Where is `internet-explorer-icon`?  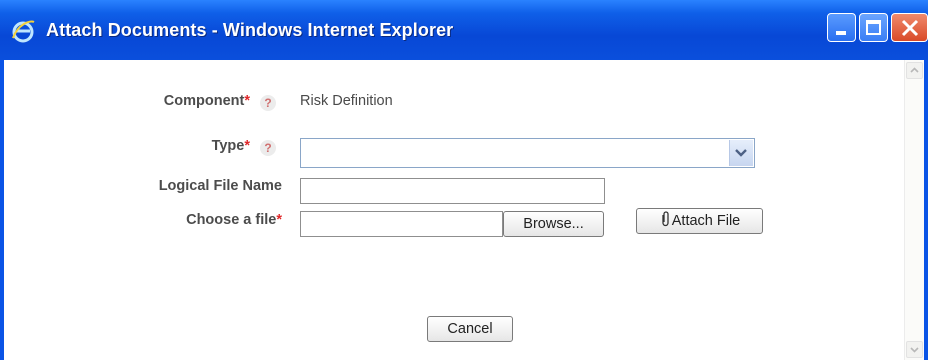
internet-explorer-icon is located at coordinates (23, 31).